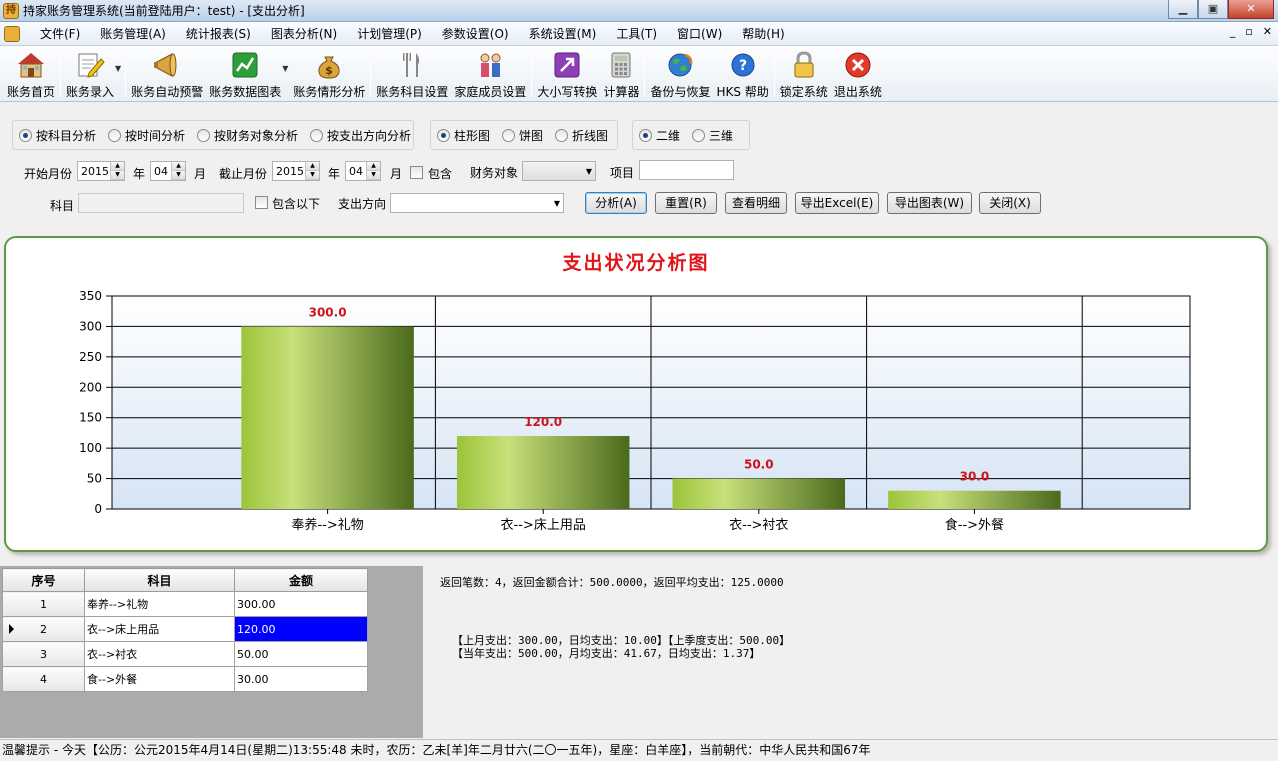  I want to click on entry-button: 账务录入, so click(90, 73).